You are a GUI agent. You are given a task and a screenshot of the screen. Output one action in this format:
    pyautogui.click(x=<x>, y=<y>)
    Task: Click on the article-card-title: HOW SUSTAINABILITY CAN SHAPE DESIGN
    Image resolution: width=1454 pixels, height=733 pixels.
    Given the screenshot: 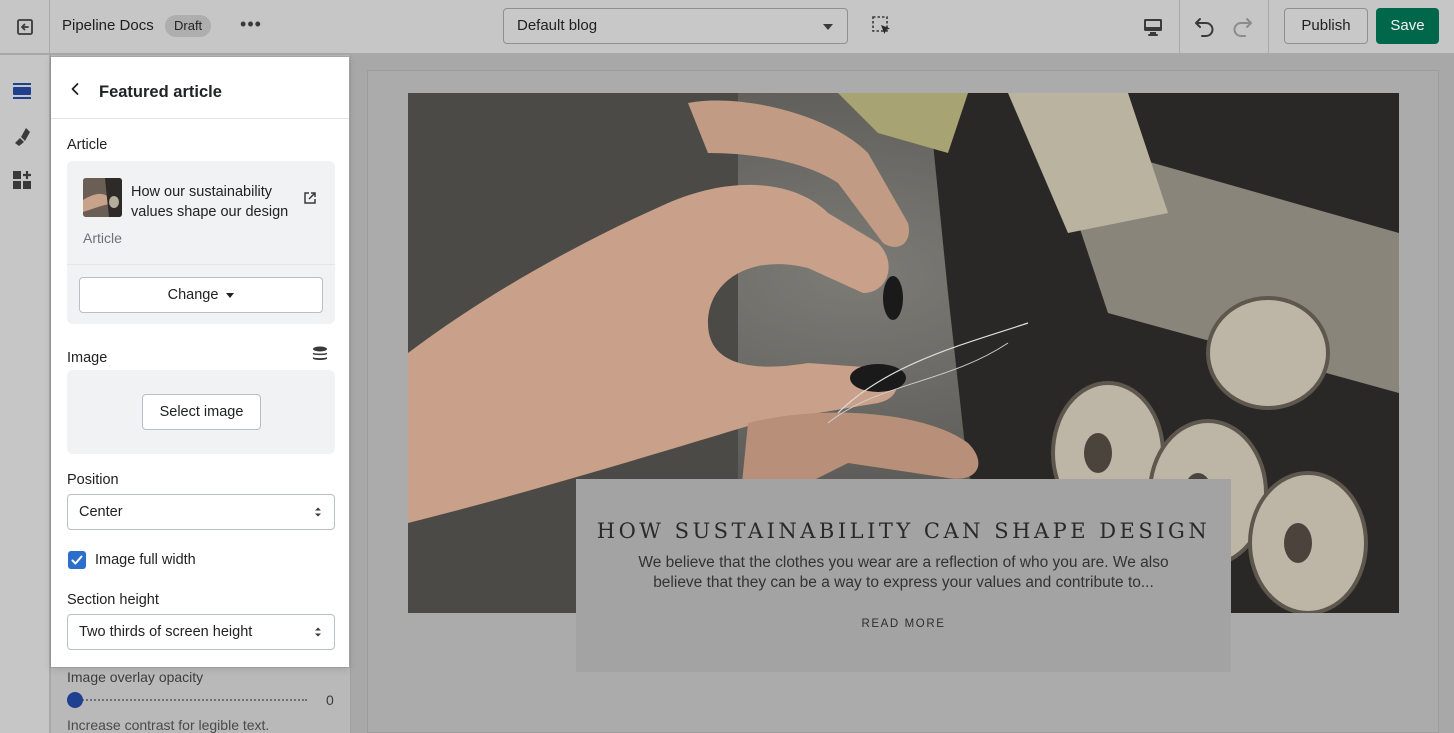 What is the action you would take?
    pyautogui.click(x=903, y=531)
    